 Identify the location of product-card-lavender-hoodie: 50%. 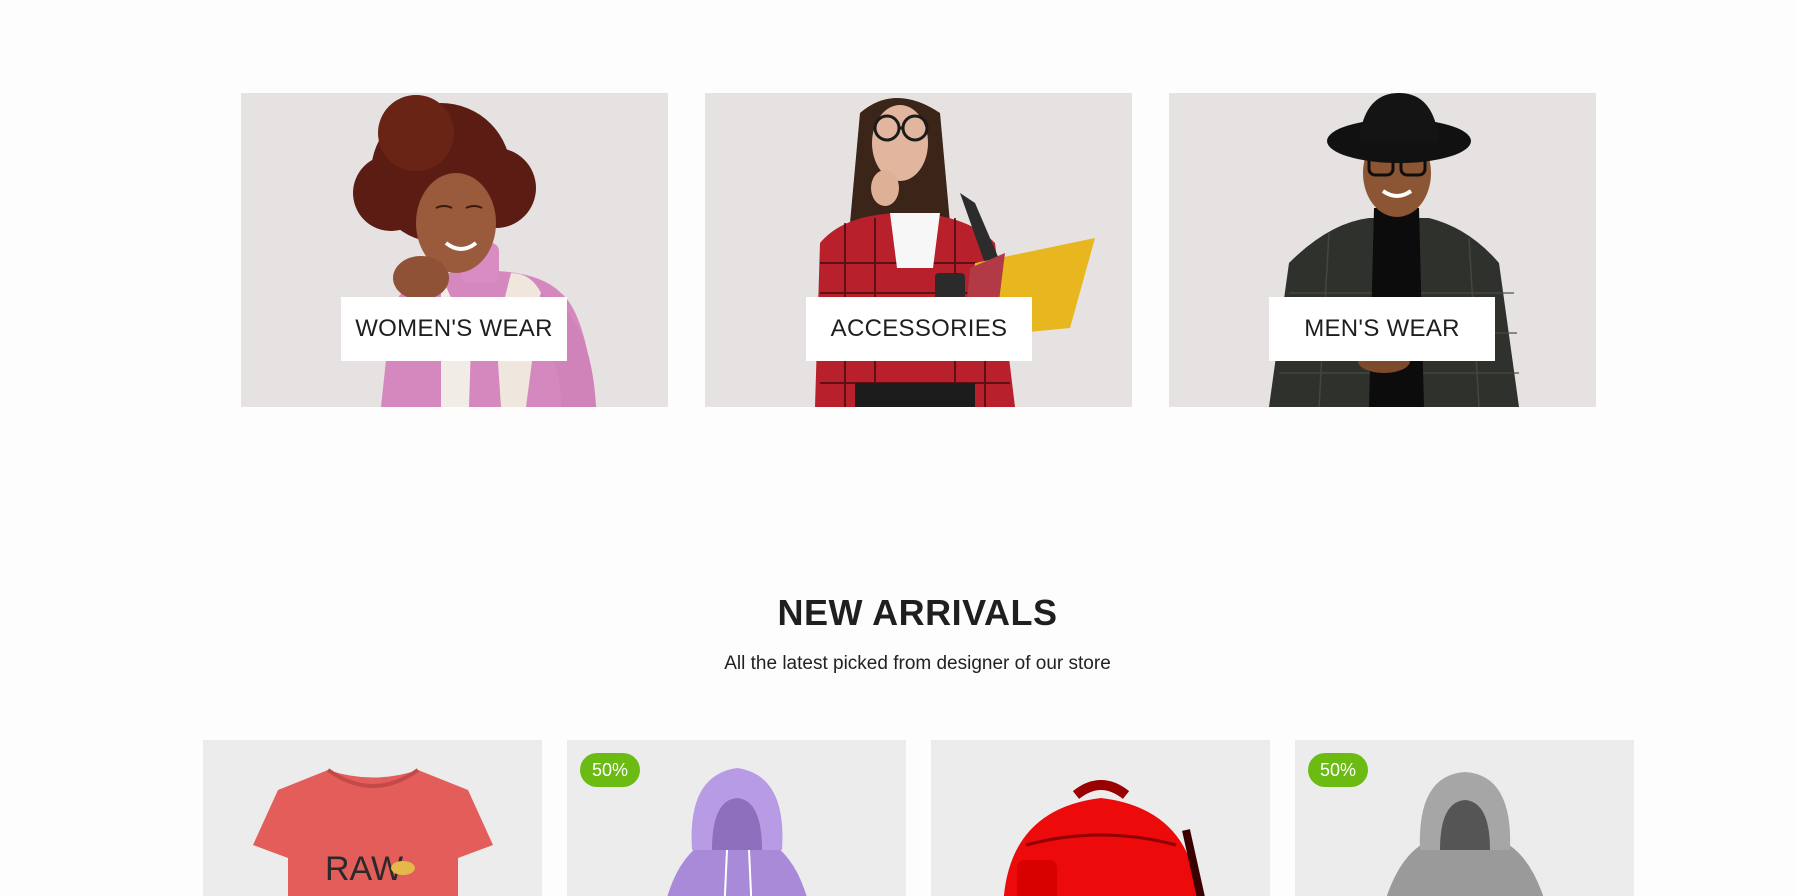
(736, 818).